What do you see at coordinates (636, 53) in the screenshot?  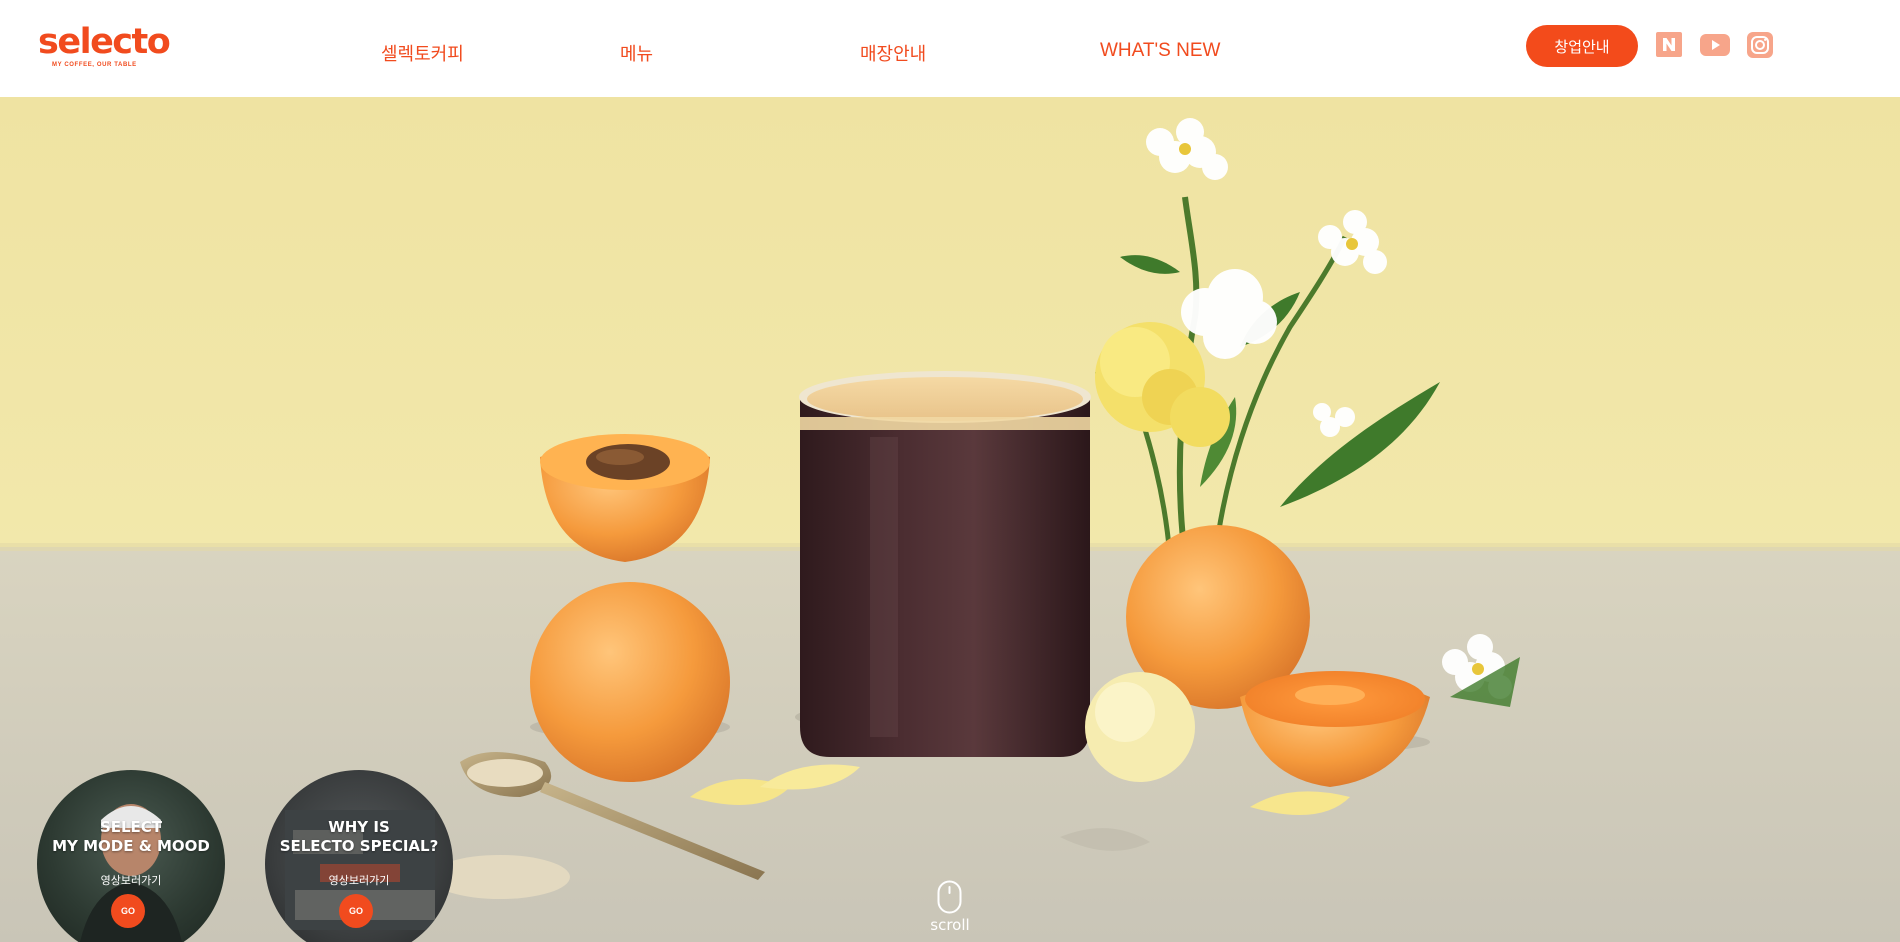 I see `nav-item-menu: 메뉴` at bounding box center [636, 53].